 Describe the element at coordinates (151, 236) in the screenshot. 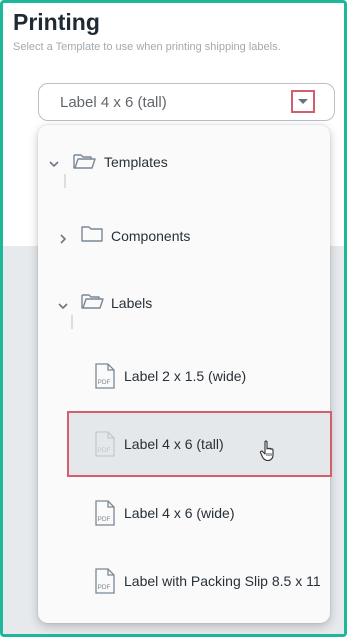

I see `tree-label-components: Components` at that location.